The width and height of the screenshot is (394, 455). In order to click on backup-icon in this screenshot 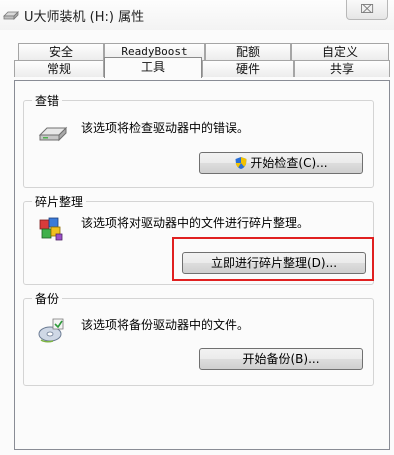, I will do `click(51, 330)`.